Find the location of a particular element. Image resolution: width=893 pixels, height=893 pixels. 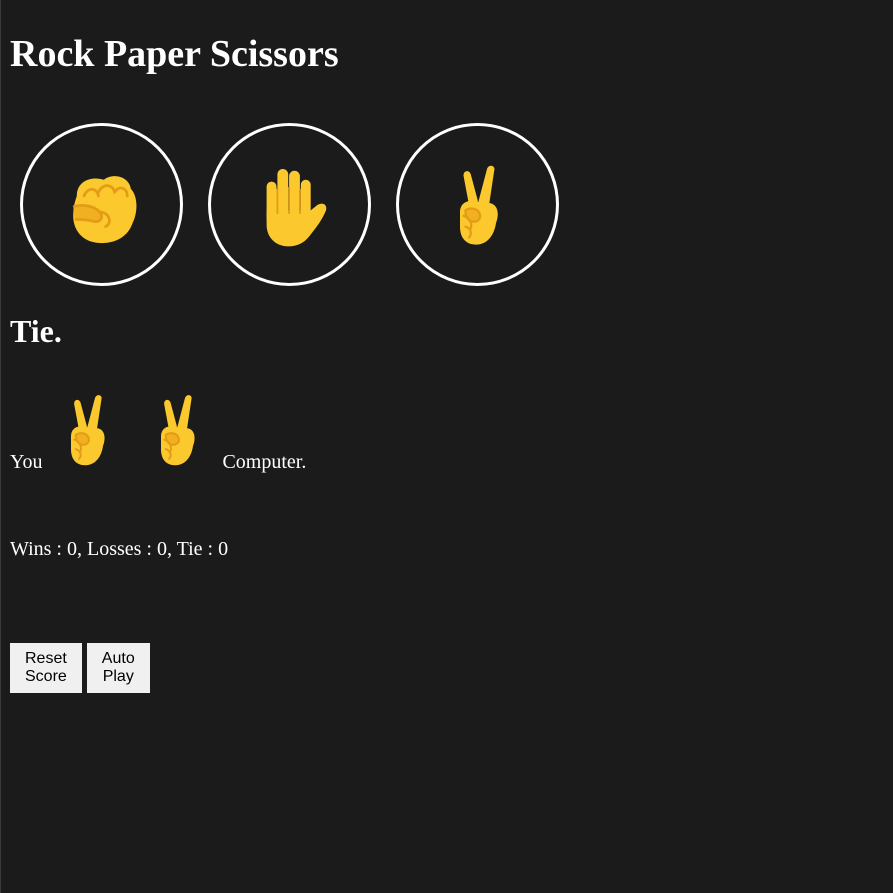

scissors-button is located at coordinates (477, 204).